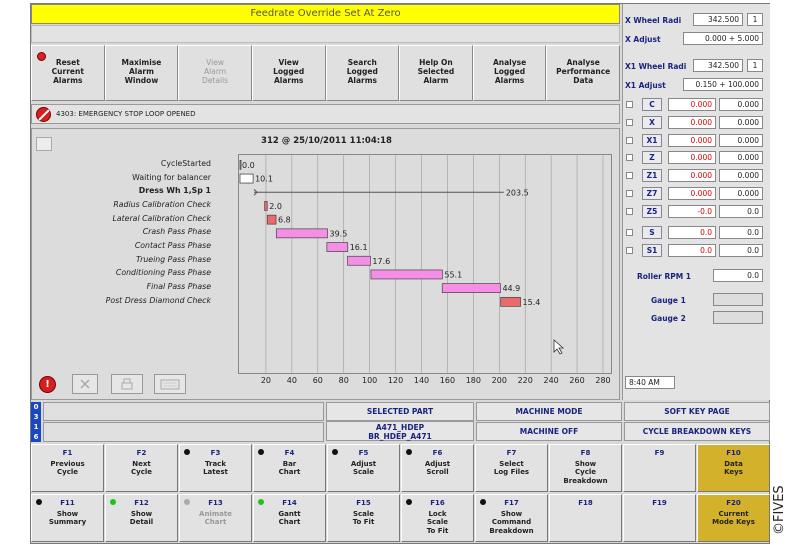 This screenshot has width=800, height=550. I want to click on x-tick-label: 20, so click(266, 380).